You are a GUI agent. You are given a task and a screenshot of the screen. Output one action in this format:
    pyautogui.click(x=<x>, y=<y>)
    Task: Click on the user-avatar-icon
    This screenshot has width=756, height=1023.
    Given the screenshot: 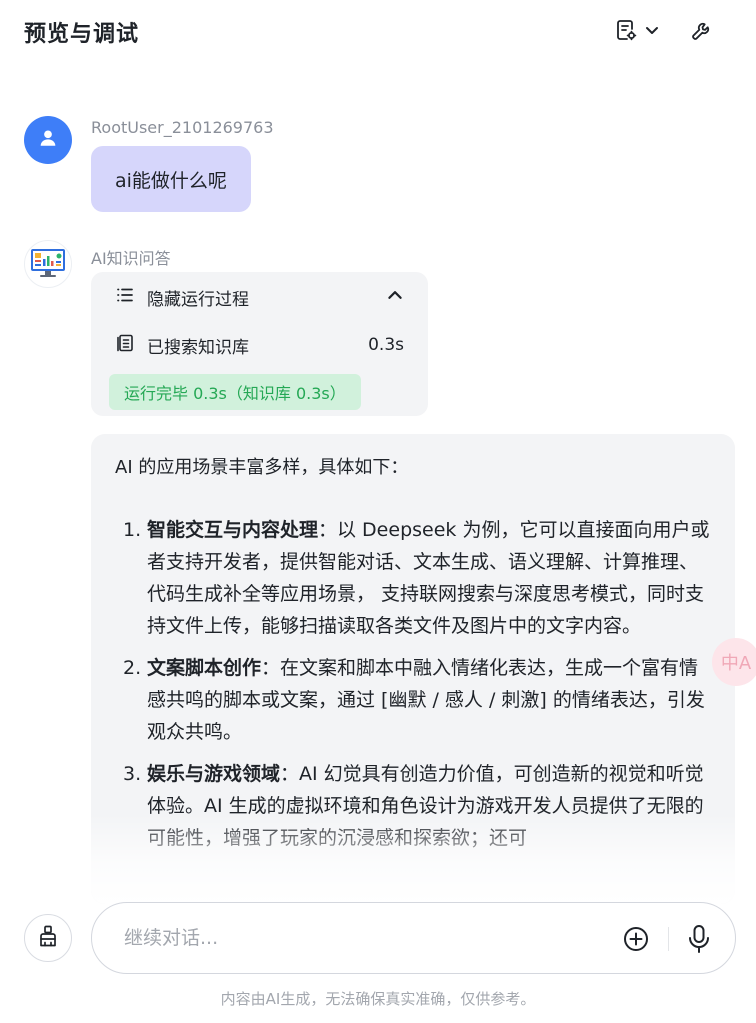 What is the action you would take?
    pyautogui.click(x=48, y=140)
    